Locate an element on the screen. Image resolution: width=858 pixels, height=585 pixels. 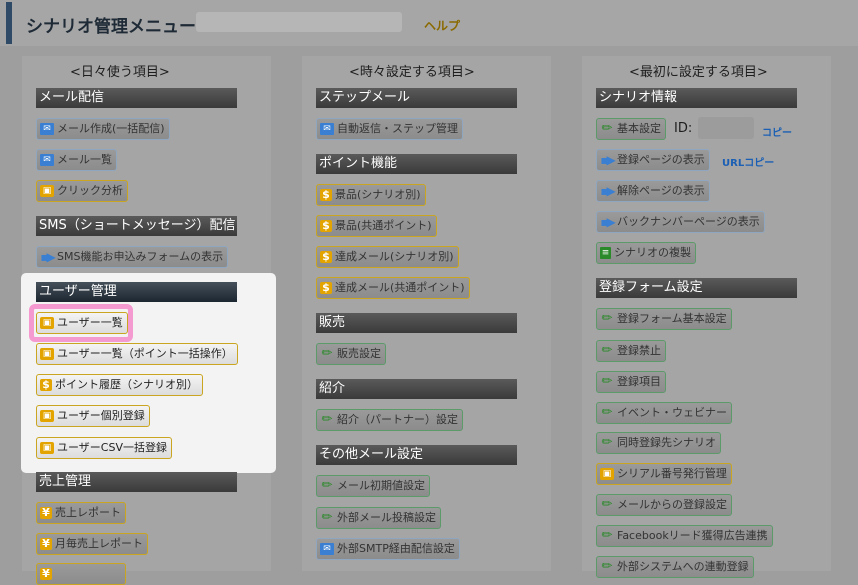
external-system-button: ✏ 外部システムへの連動登録 is located at coordinates (675, 567).